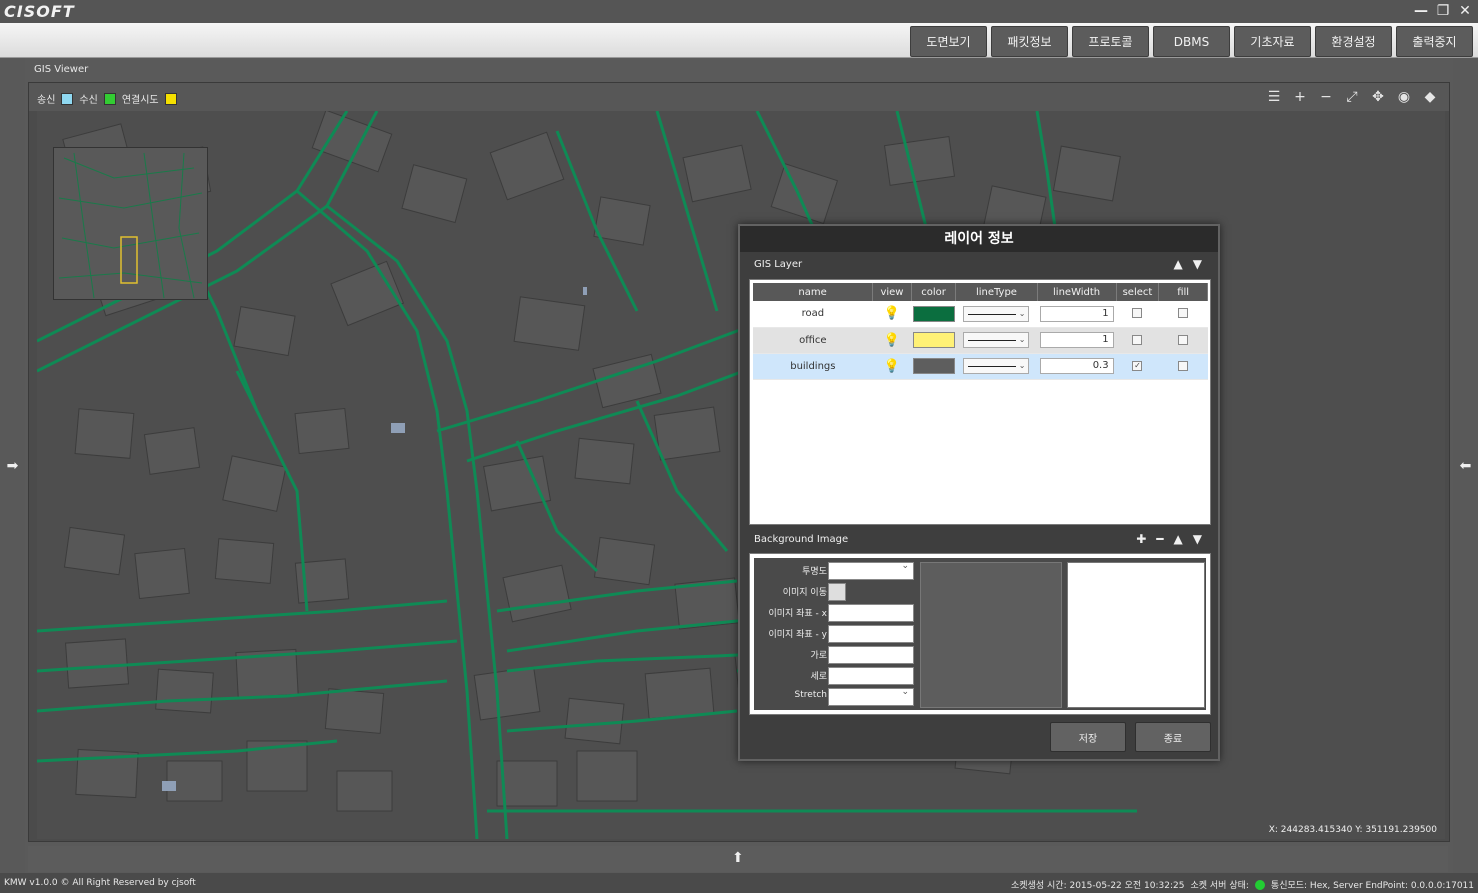 This screenshot has height=893, width=1478. I want to click on arrow-up-icon: ⬆, so click(738, 858).